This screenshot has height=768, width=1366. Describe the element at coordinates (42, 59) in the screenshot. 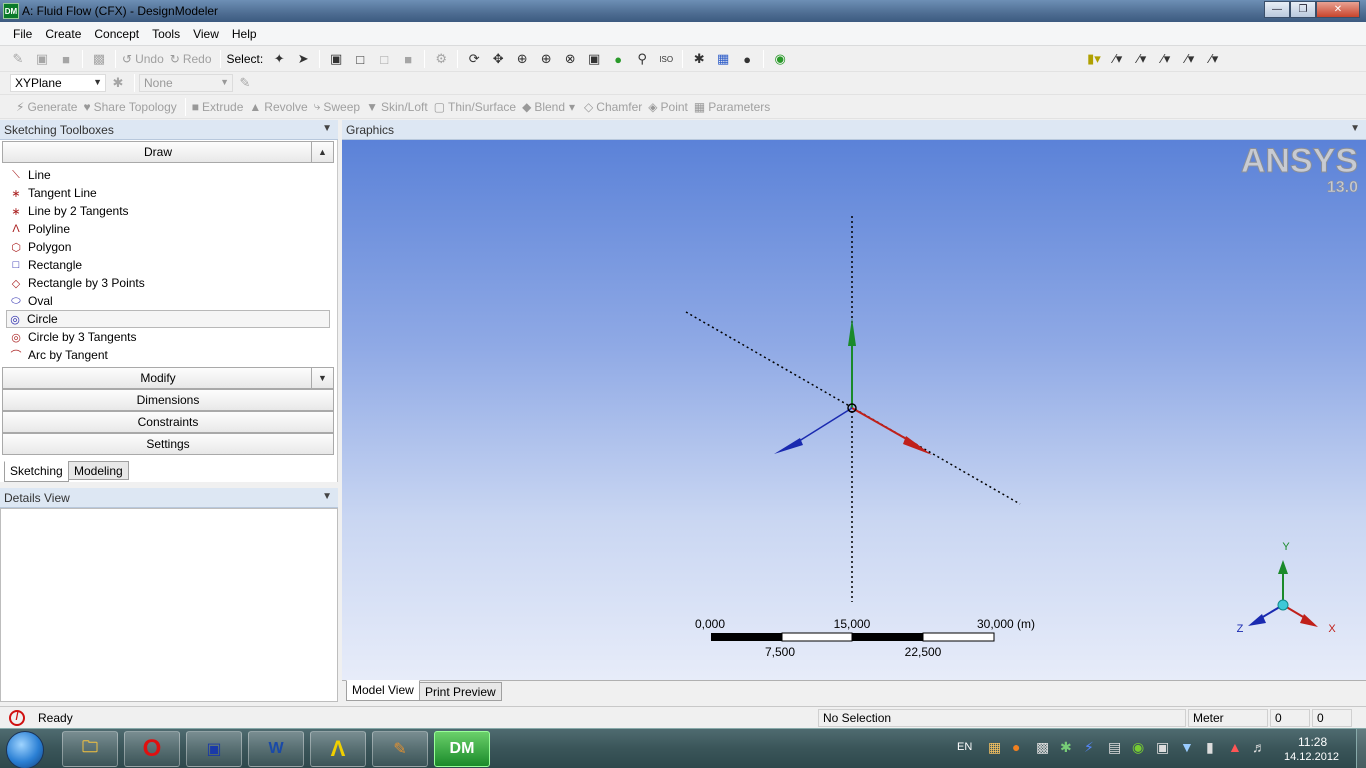

I see `save-icon: ▣` at that location.